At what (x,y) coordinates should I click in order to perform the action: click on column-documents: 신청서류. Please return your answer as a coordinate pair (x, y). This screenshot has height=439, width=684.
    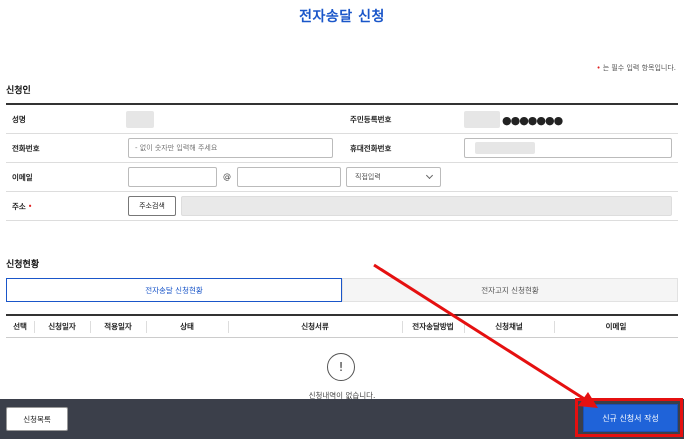
    Looking at the image, I should click on (315, 326).